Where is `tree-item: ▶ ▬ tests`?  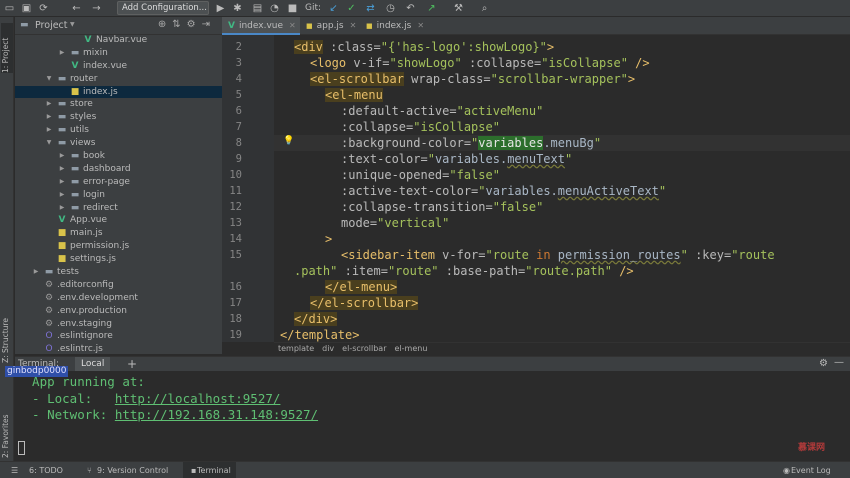 tree-item: ▶ ▬ tests is located at coordinates (118, 272).